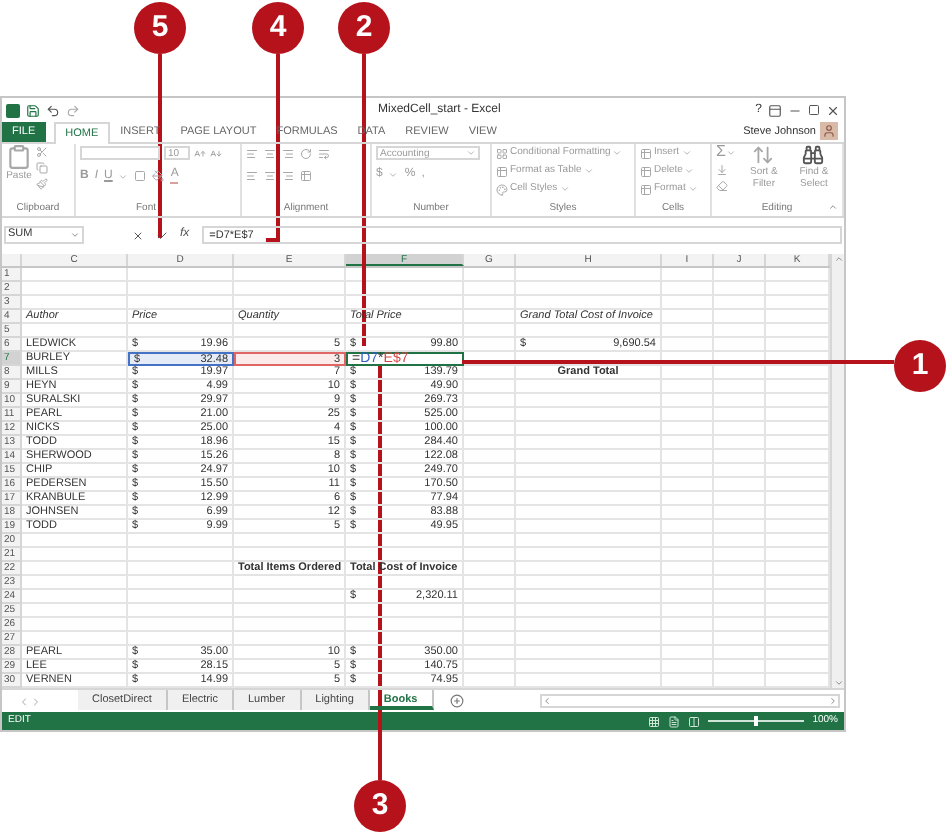 The image size is (948, 832). What do you see at coordinates (690, 701) in the screenshot?
I see `horizontal-scrollbar` at bounding box center [690, 701].